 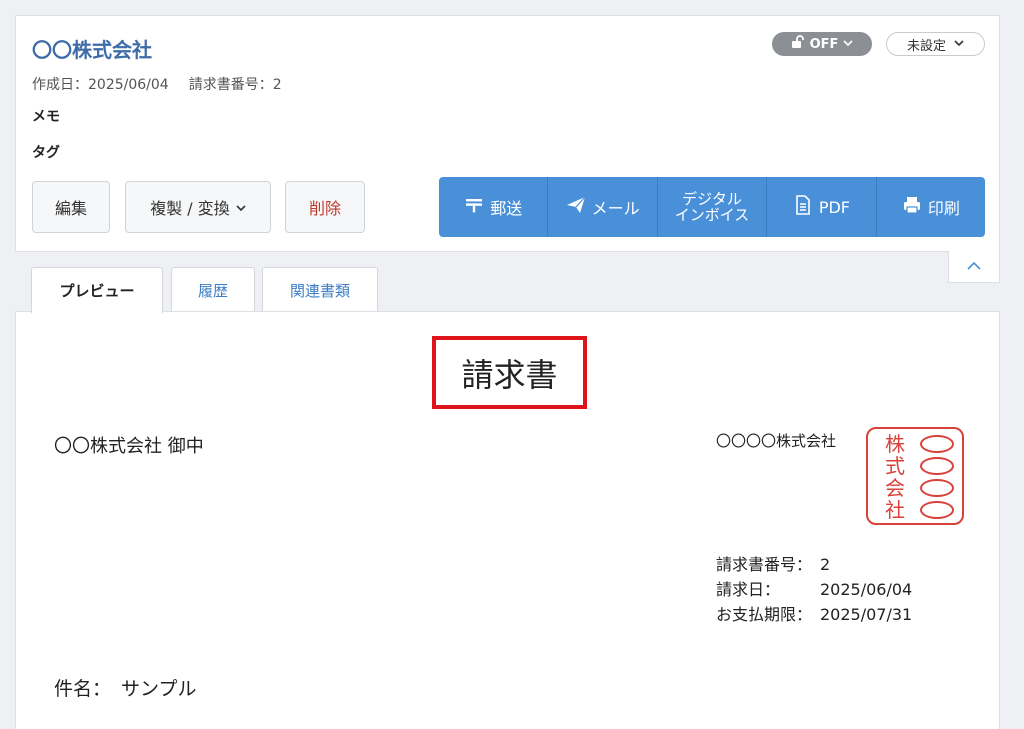 What do you see at coordinates (159, 689) in the screenshot?
I see `subject-value: サンプル` at bounding box center [159, 689].